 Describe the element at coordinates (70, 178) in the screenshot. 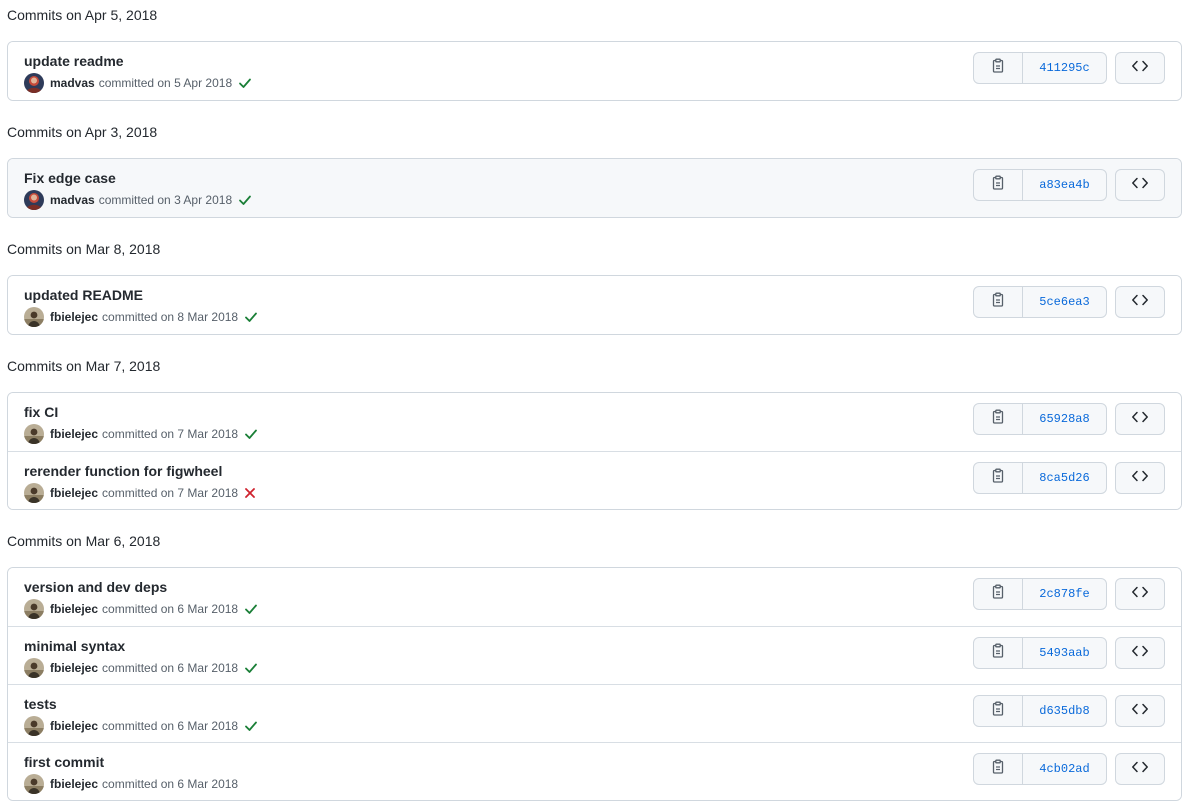

I see `commit-message: Fix edge case` at that location.